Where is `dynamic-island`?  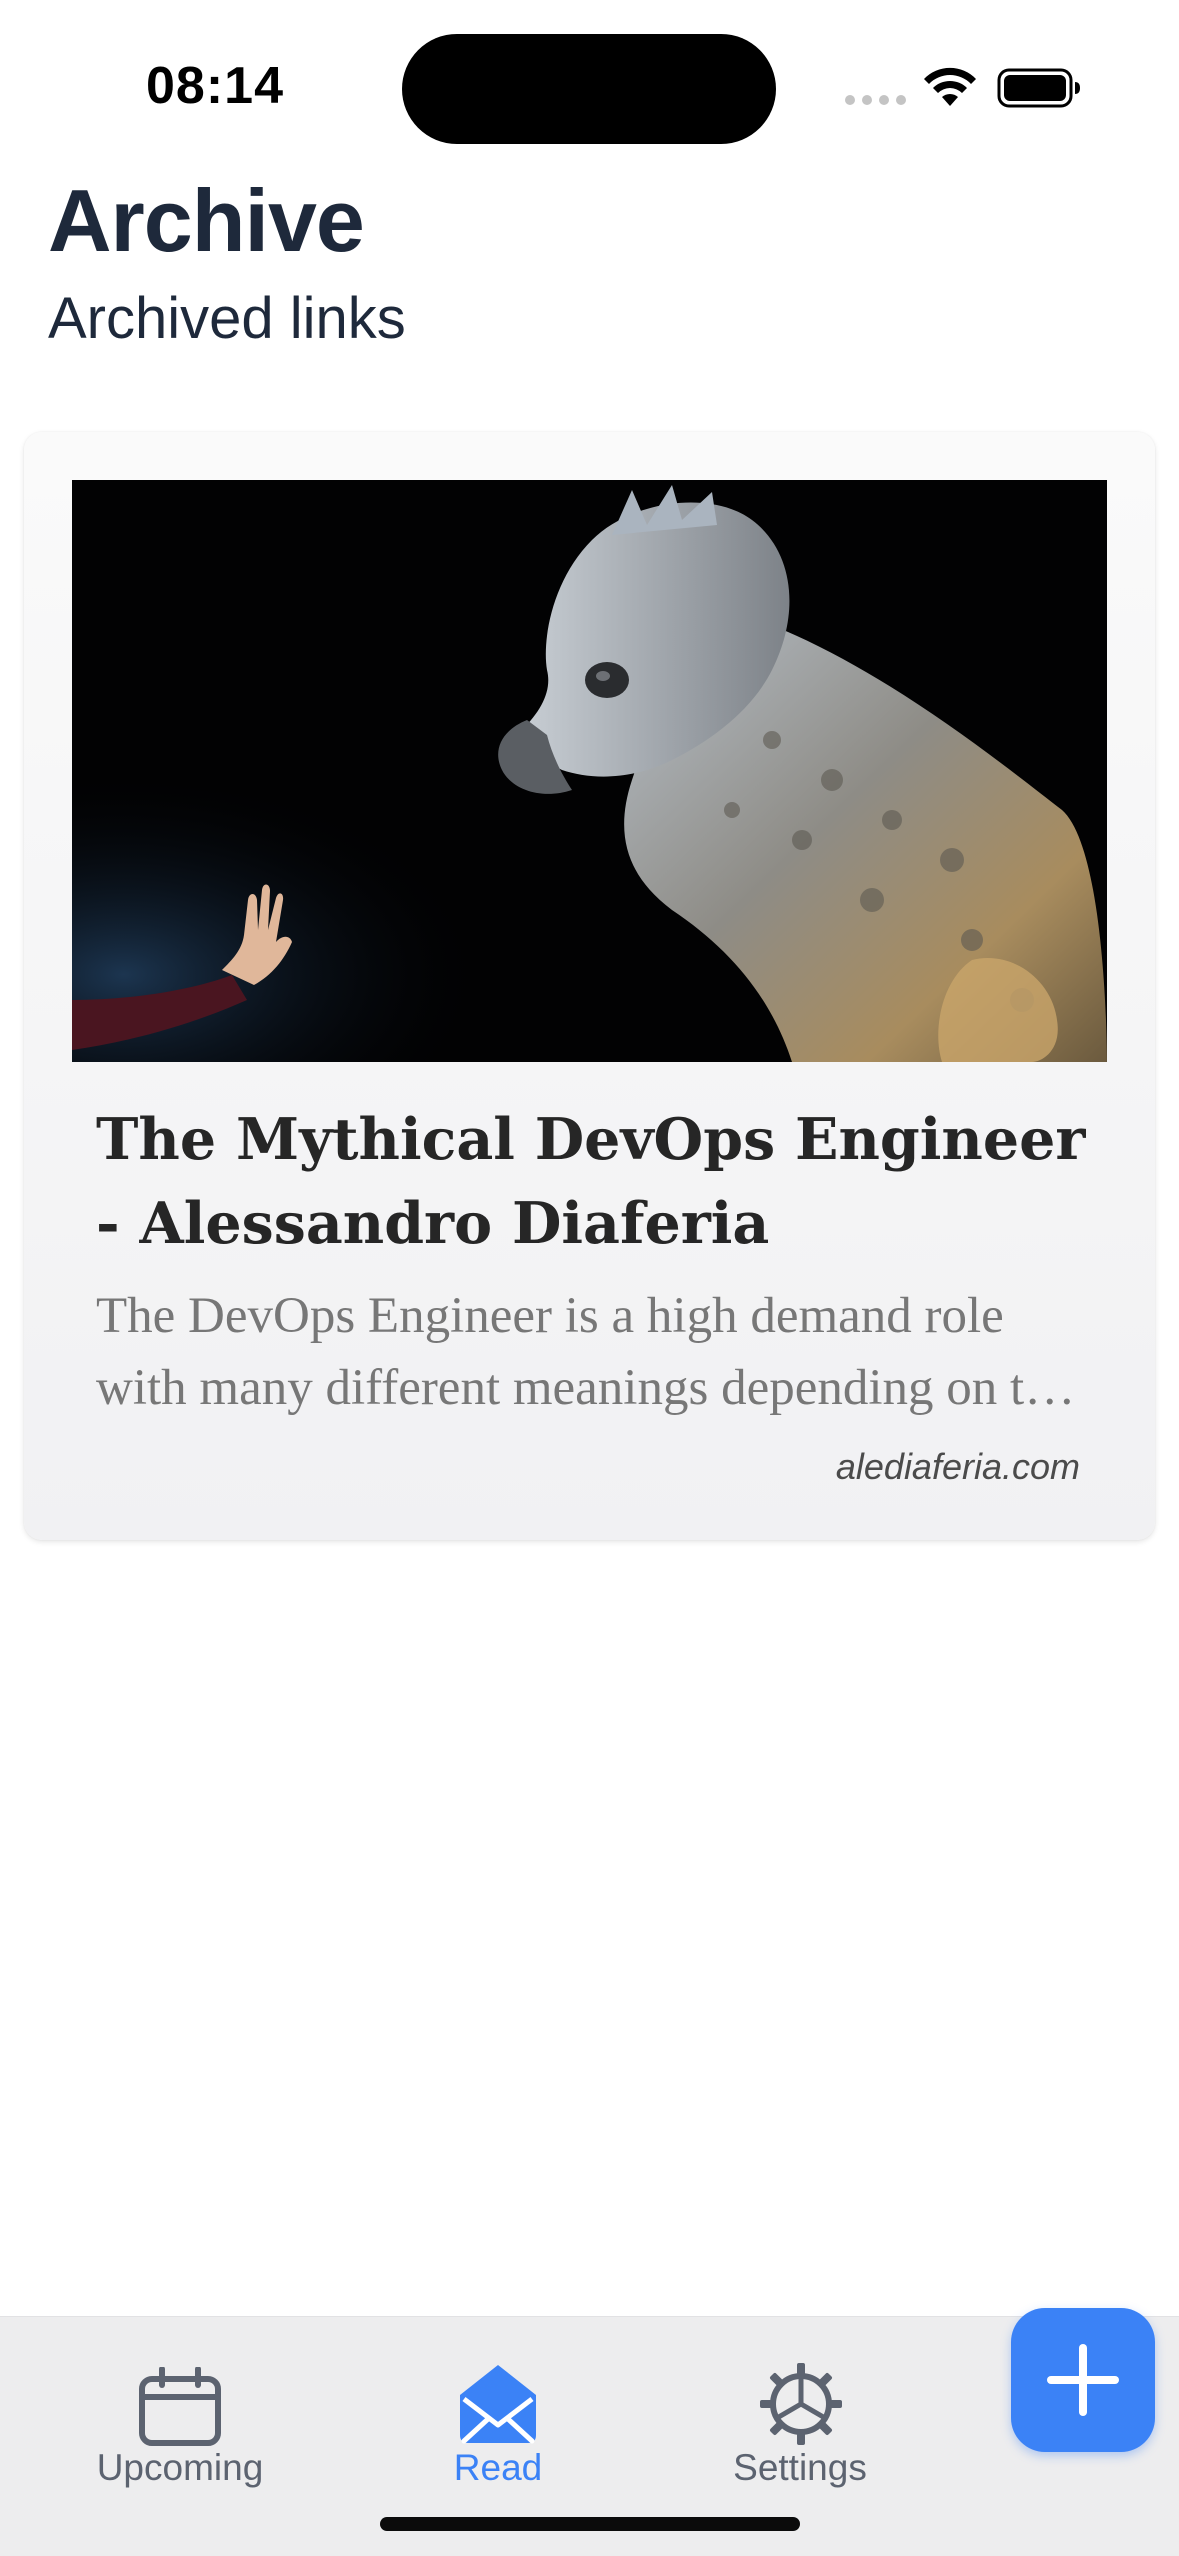
dynamic-island is located at coordinates (589, 89).